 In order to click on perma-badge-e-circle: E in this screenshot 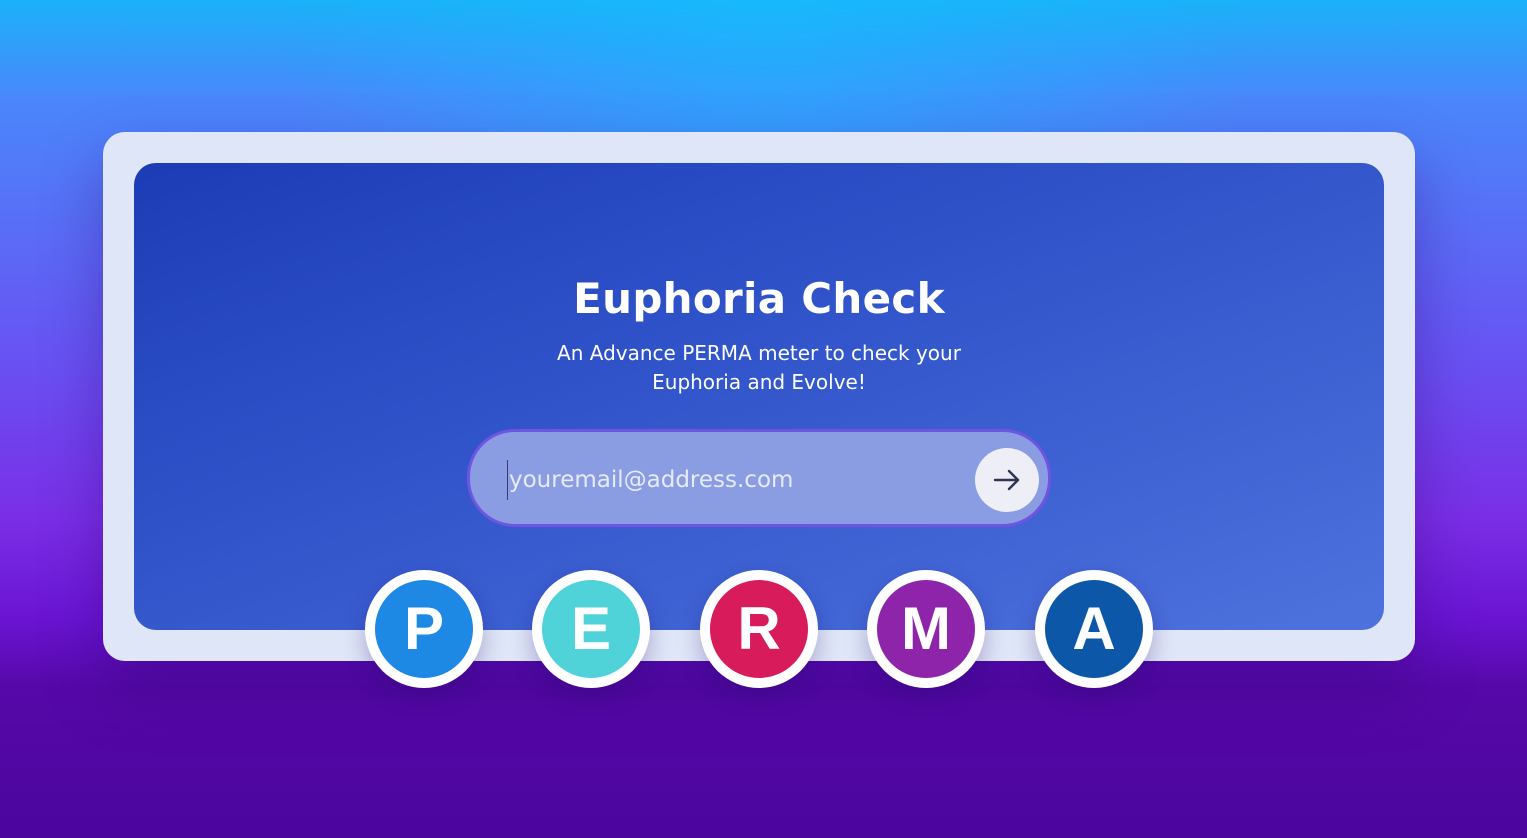, I will do `click(591, 629)`.